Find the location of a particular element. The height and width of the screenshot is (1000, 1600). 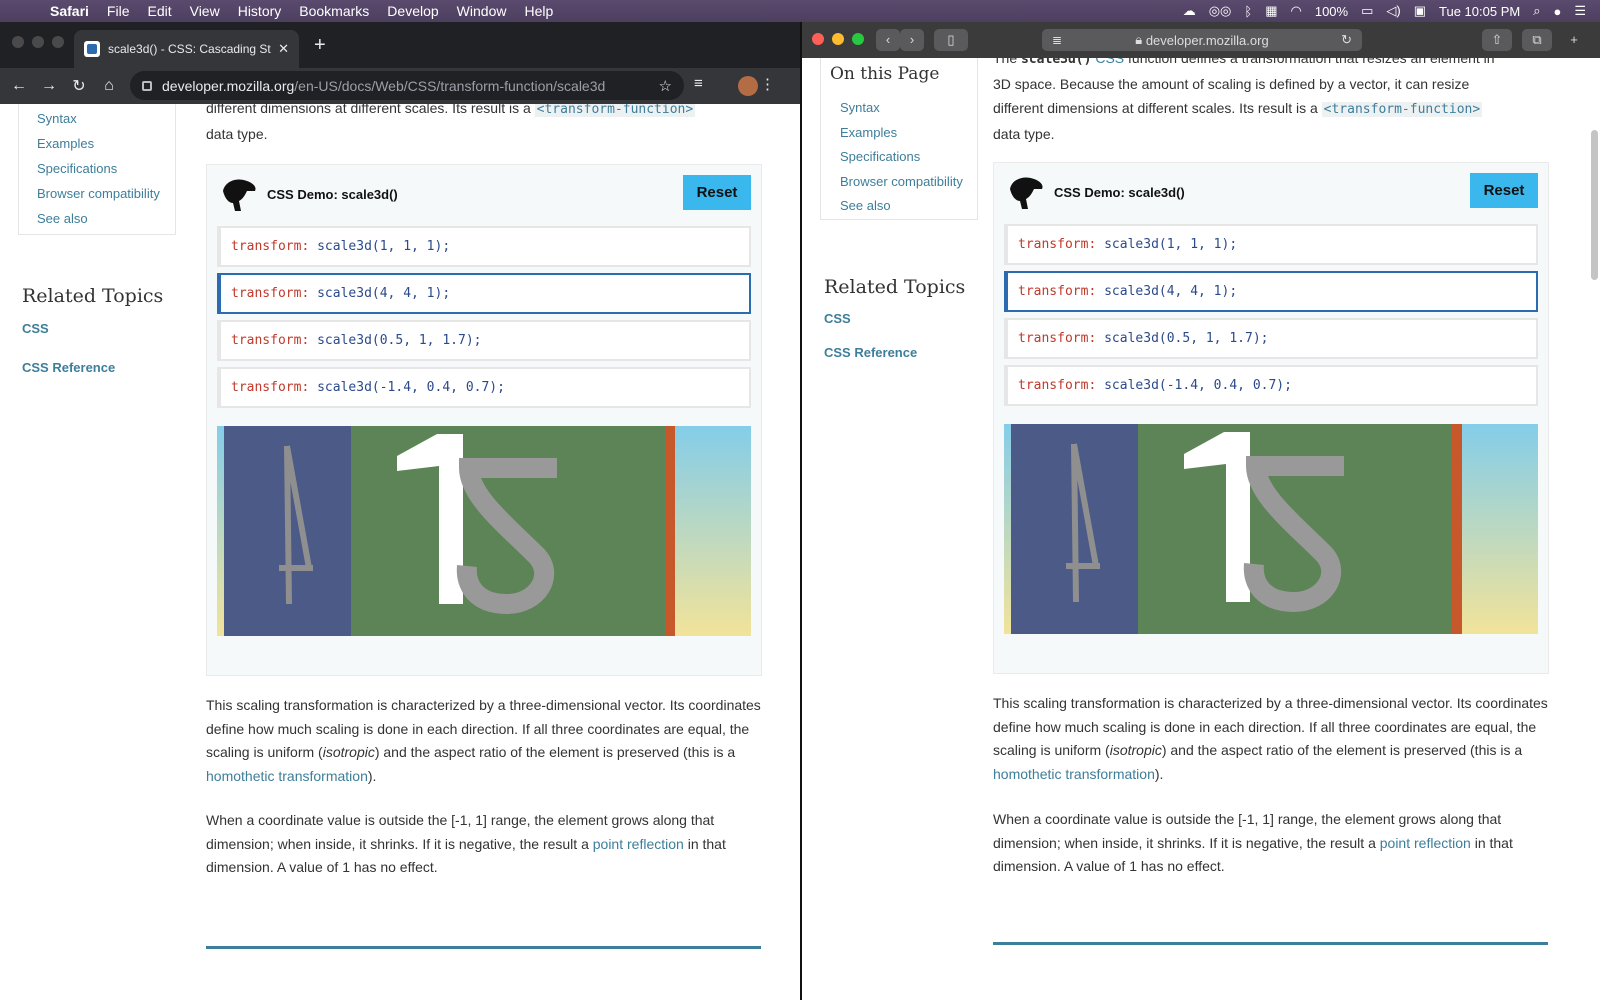

show-tabs-icon: ⧉ is located at coordinates (1537, 40).